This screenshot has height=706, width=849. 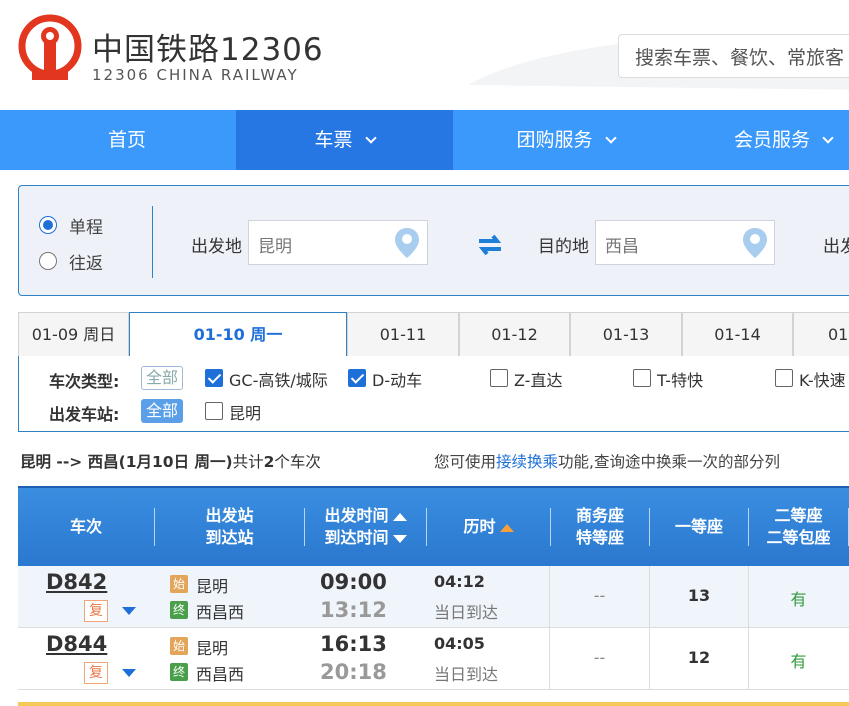 I want to click on date-tab: 01-13, so click(x=626, y=334).